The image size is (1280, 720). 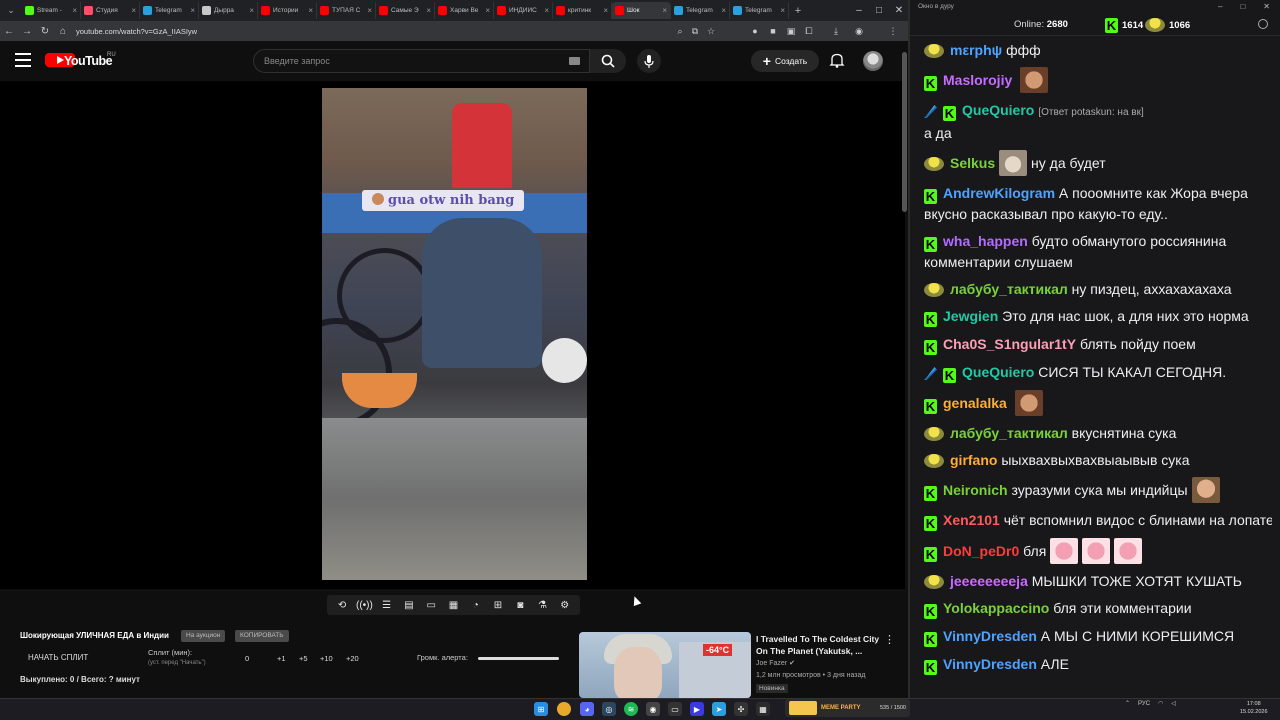 I want to click on clapper-icon: ▤, so click(x=408, y=605).